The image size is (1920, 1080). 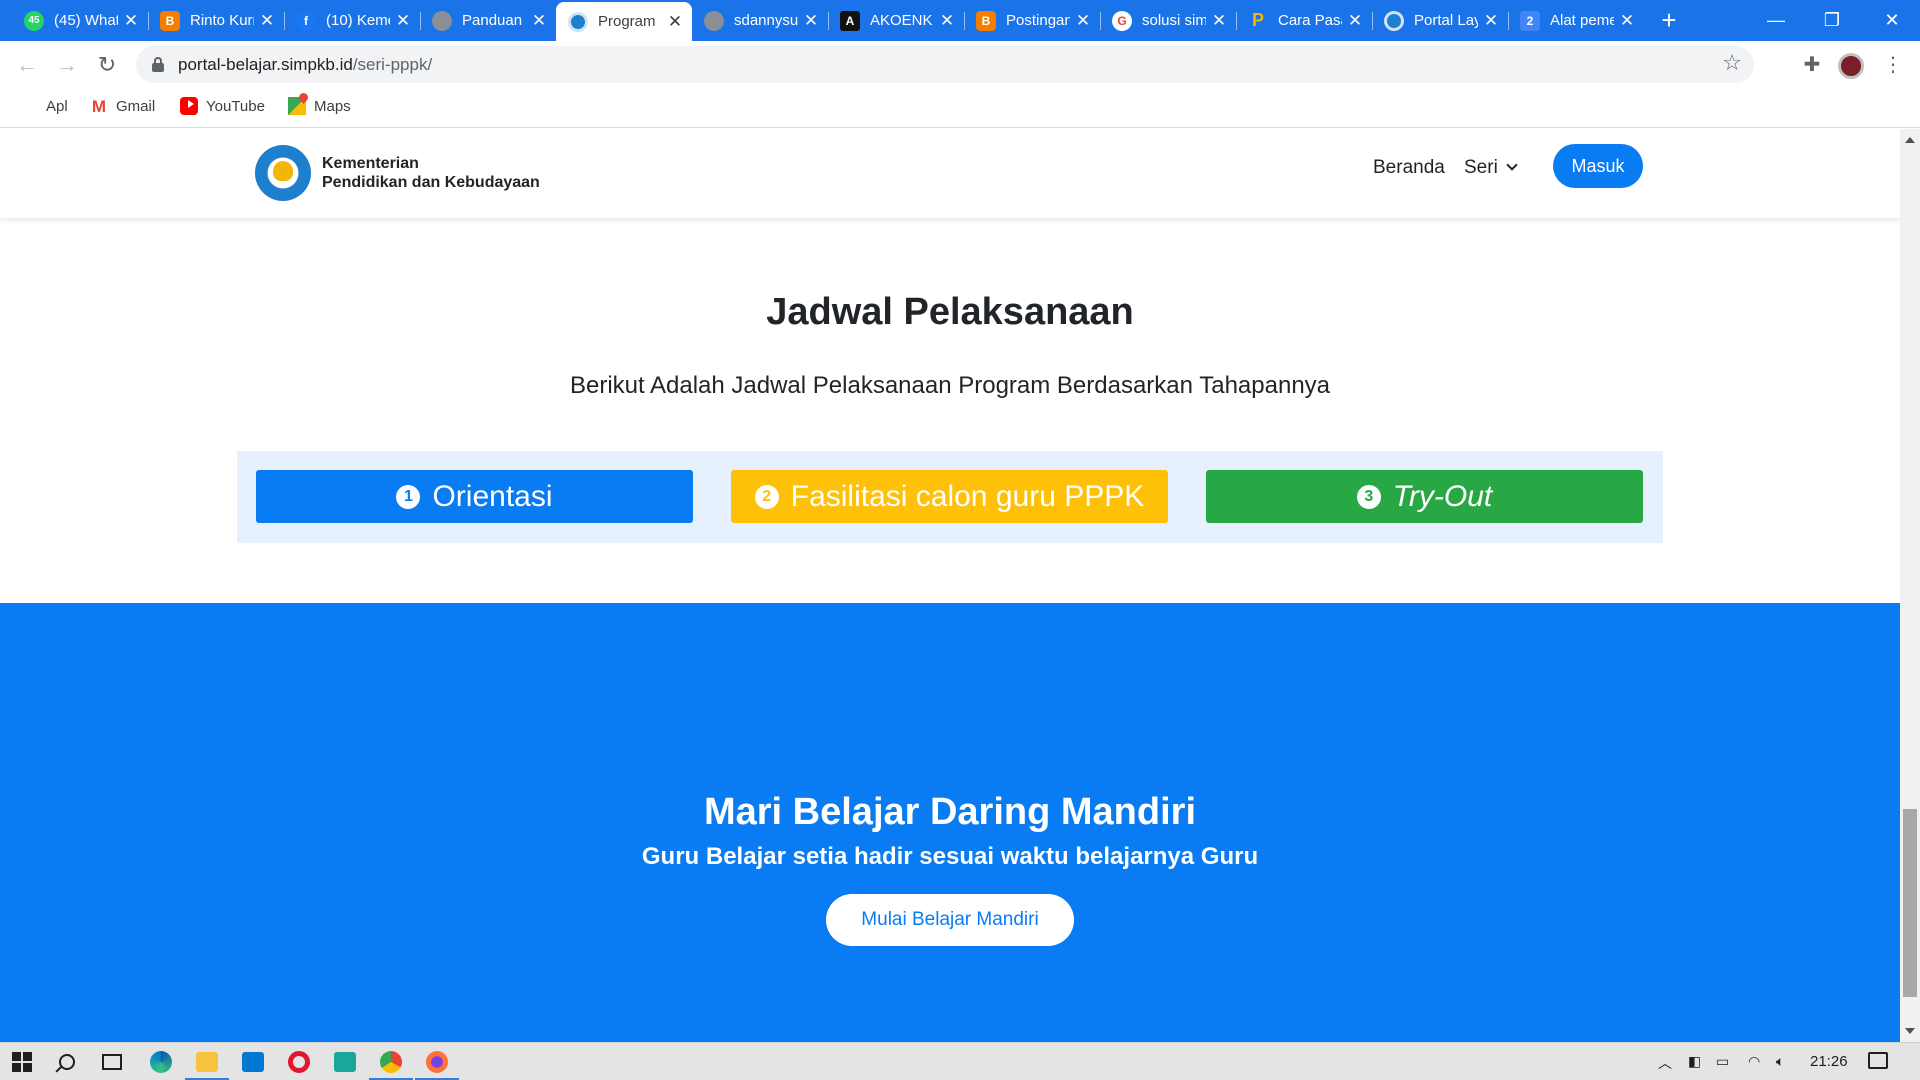 I want to click on bookmark-youtube: YouTube, so click(x=222, y=106).